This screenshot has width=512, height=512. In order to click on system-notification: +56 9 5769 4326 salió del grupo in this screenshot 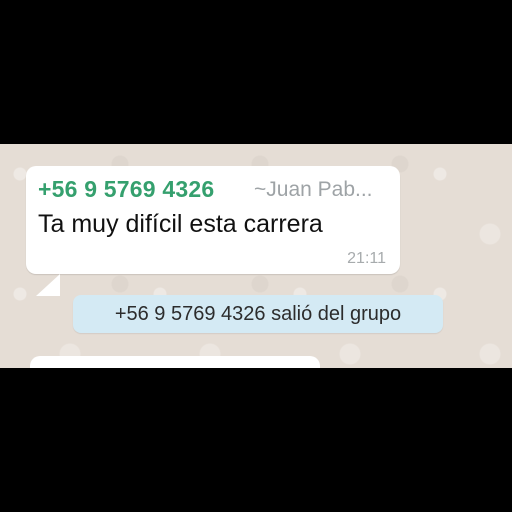, I will do `click(258, 314)`.